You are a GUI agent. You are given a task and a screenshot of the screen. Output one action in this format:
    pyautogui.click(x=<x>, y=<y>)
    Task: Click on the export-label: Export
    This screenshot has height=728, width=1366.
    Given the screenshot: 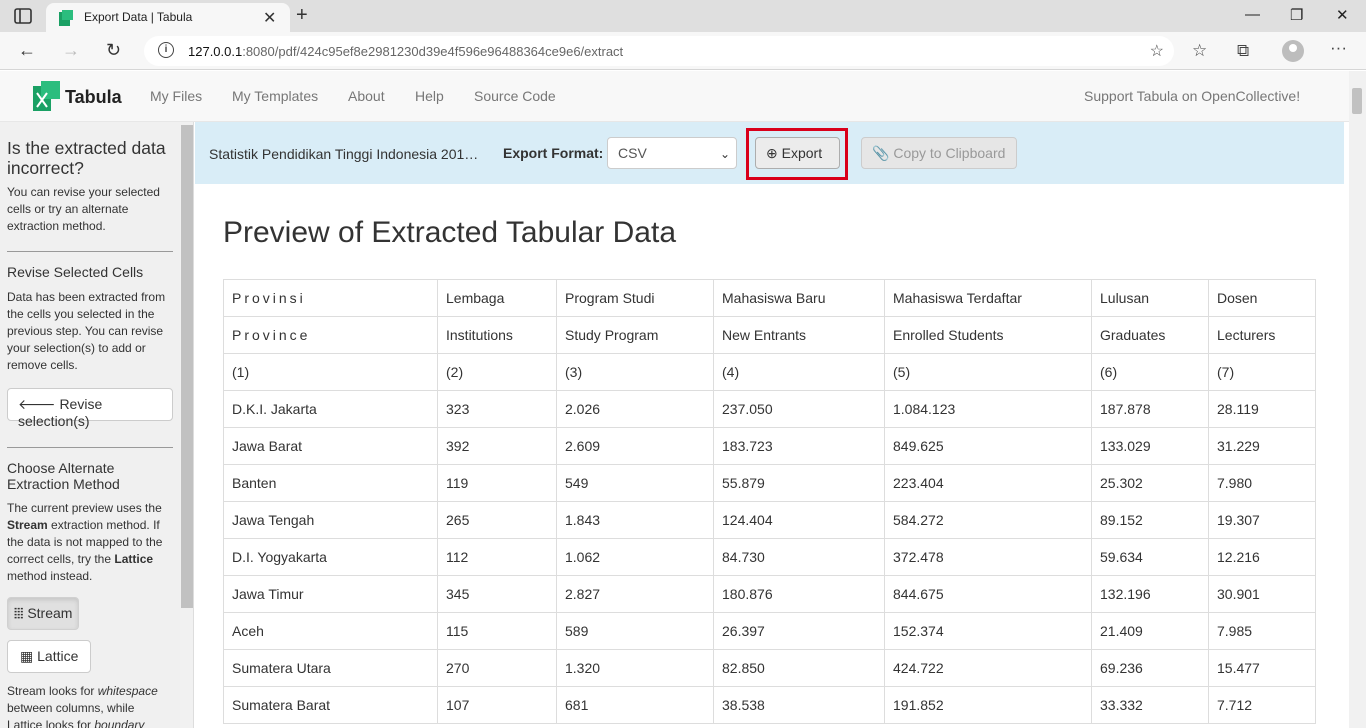 What is the action you would take?
    pyautogui.click(x=802, y=153)
    